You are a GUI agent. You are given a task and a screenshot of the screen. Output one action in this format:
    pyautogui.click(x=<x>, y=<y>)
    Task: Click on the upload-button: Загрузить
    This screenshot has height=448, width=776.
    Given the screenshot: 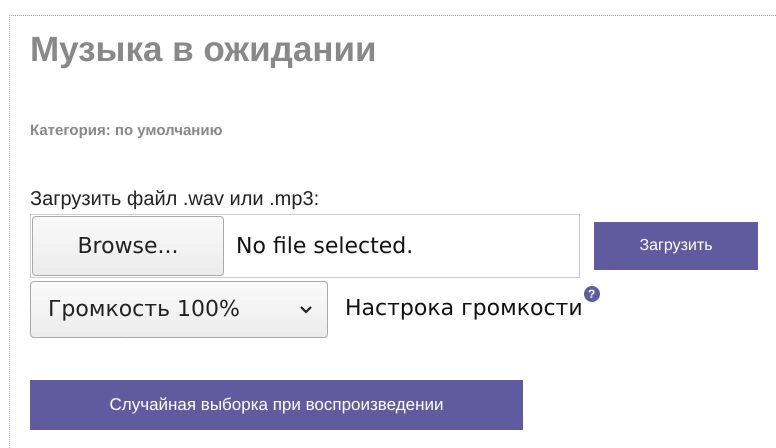 What is the action you would take?
    pyautogui.click(x=676, y=246)
    